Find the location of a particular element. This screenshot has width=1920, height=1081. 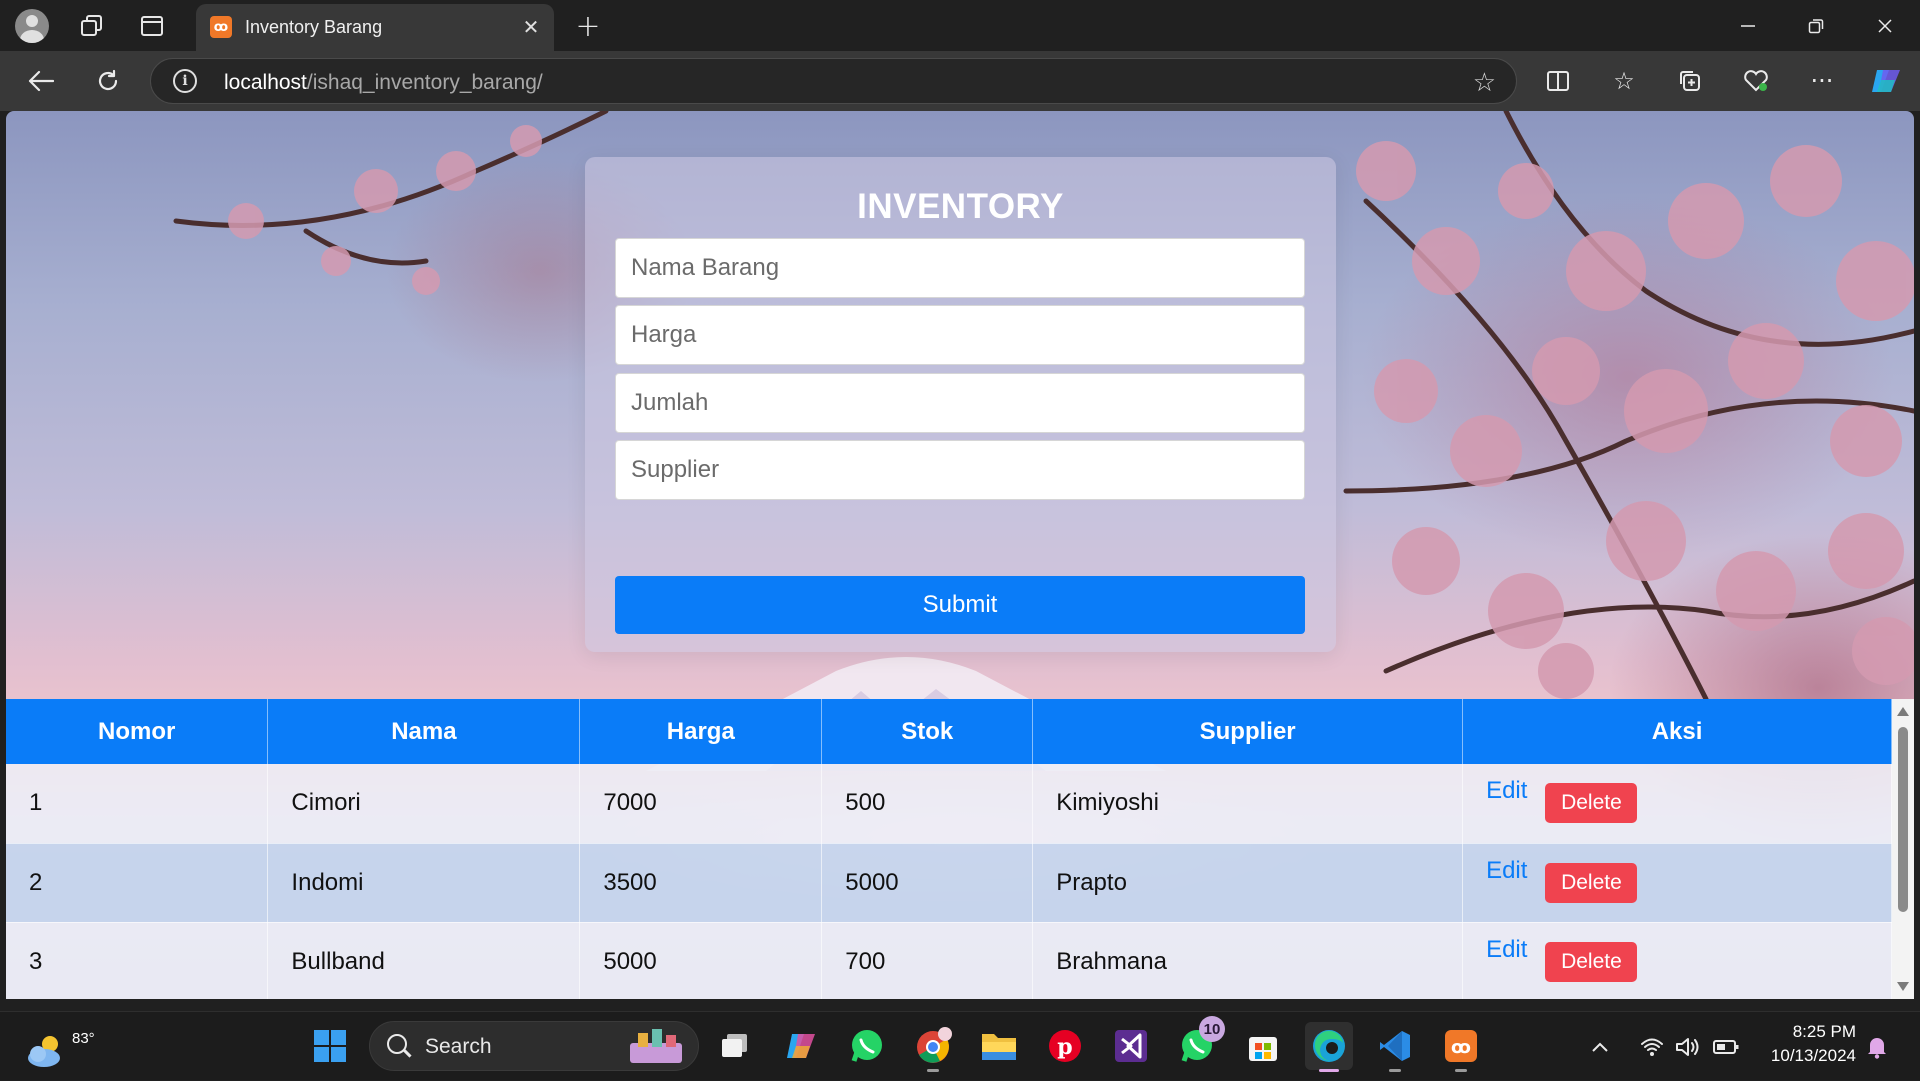

url-text: localhost/ishaq_inventory_barang/ is located at coordinates (383, 83).